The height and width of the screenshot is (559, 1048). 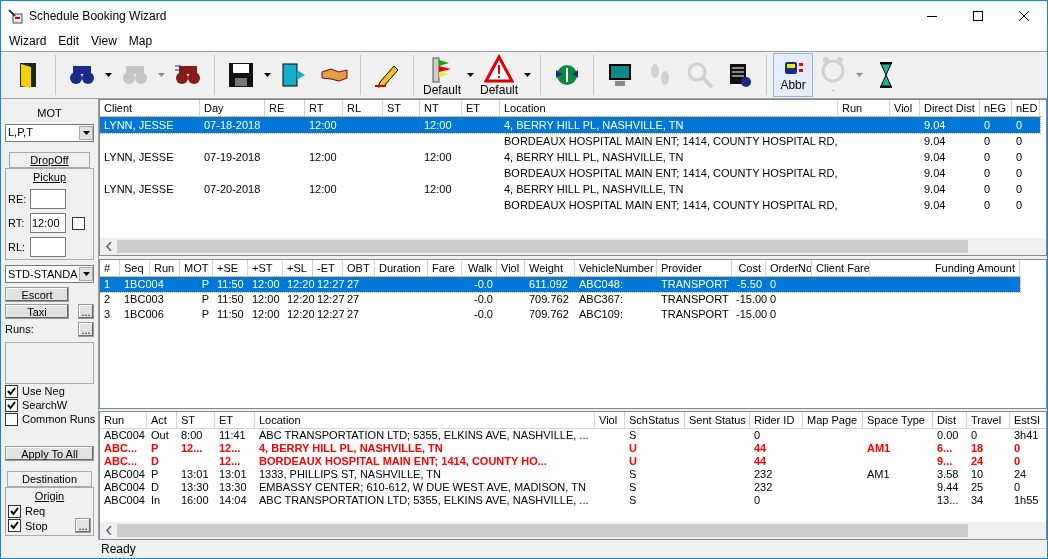 I want to click on table-row: 2 1BC003 P 11:50 12:00 12:20 12:27 27 -0.0 709.762 ABC367: TRANSPORT -15.00 0, so click(x=560, y=299).